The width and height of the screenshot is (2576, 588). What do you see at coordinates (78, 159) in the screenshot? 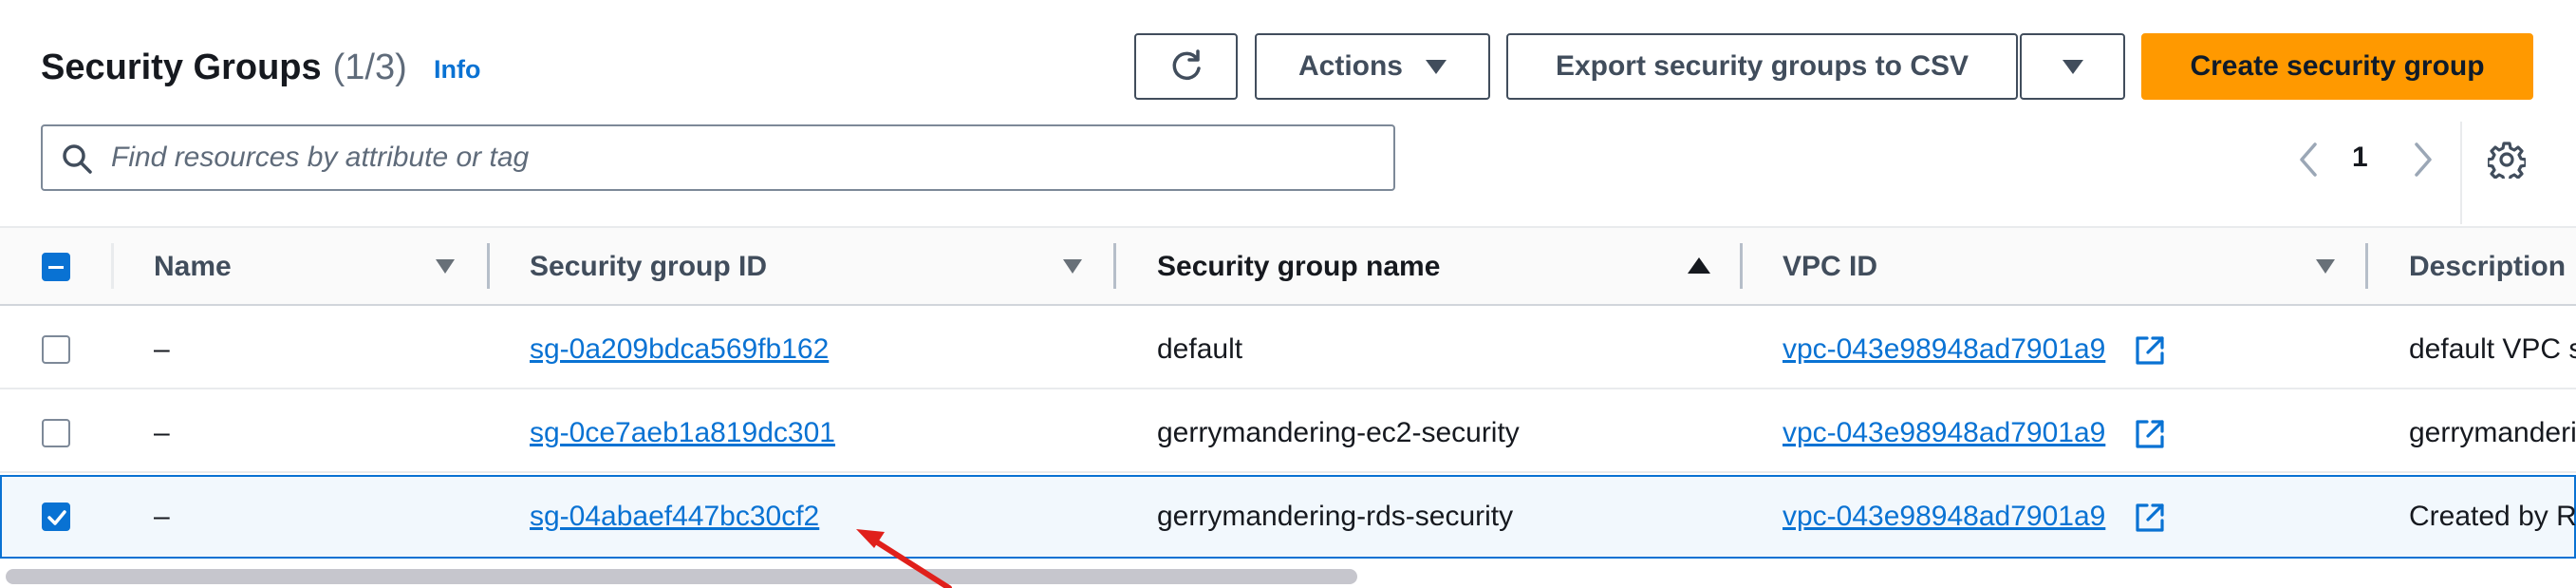
I see `search-icon` at bounding box center [78, 159].